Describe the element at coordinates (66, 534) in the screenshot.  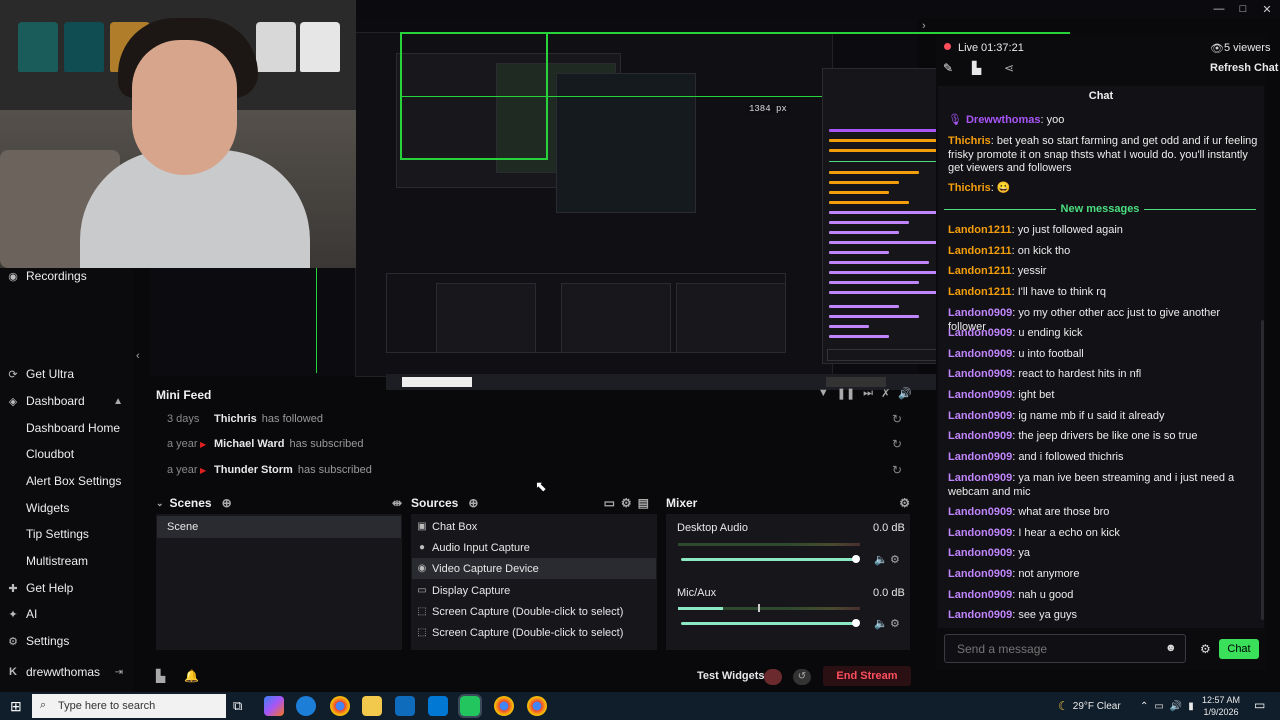
I see `nav-tip-settings: Tip Settings` at that location.